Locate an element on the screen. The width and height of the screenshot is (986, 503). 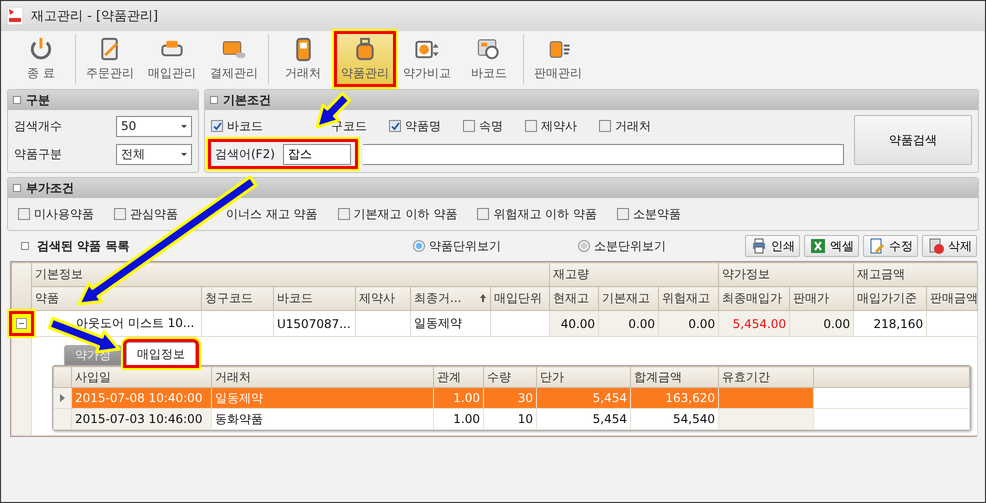
column-header: 유효기간 is located at coordinates (766, 377).